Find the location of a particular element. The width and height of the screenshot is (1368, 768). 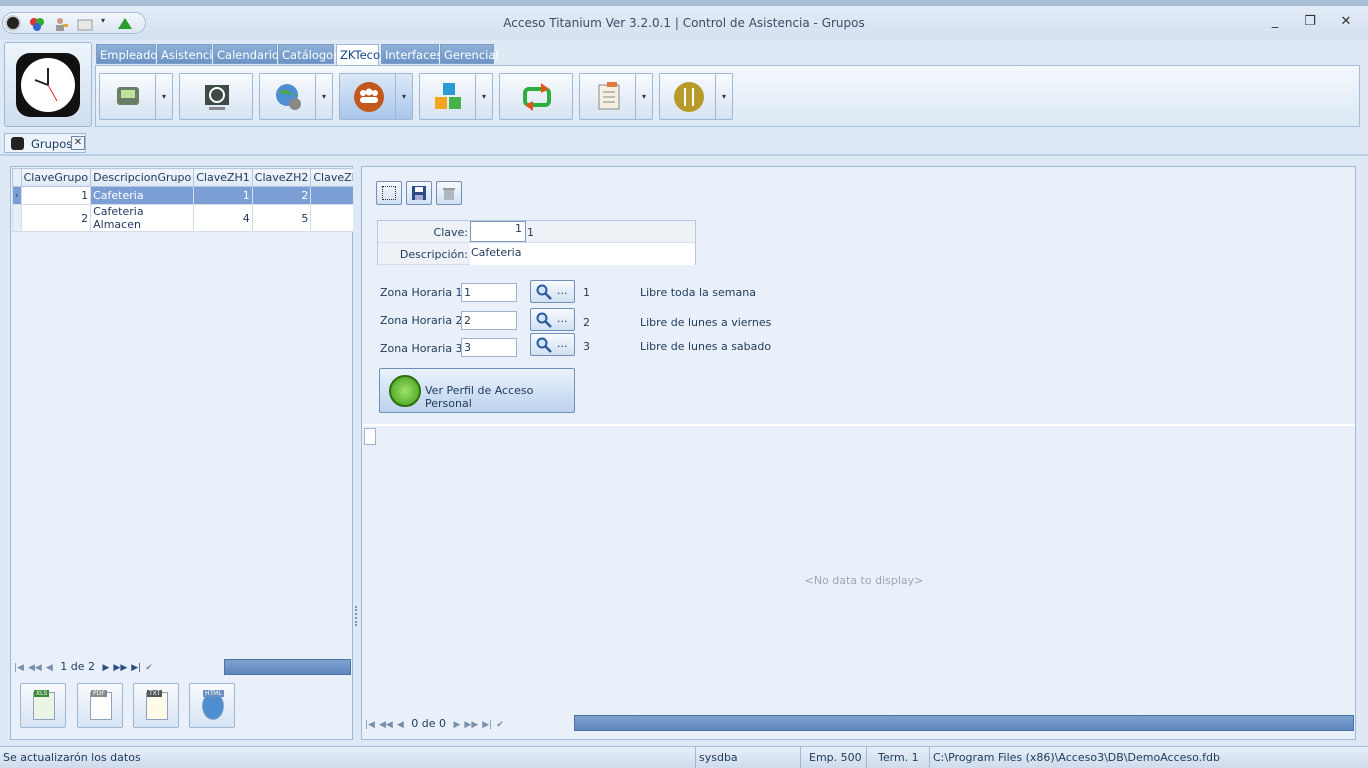

column-header: ClaveZH1 is located at coordinates (223, 177).